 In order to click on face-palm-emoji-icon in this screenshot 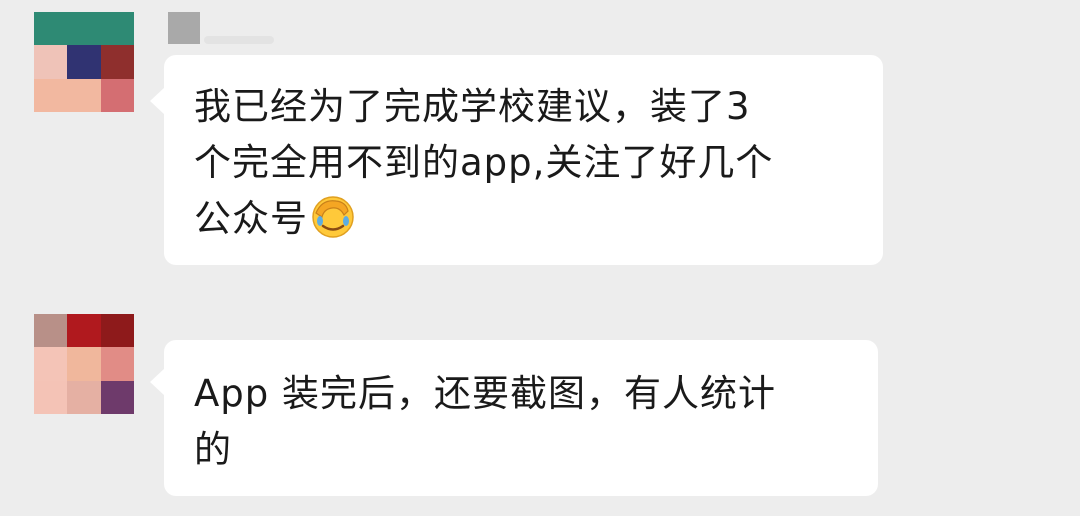, I will do `click(333, 216)`.